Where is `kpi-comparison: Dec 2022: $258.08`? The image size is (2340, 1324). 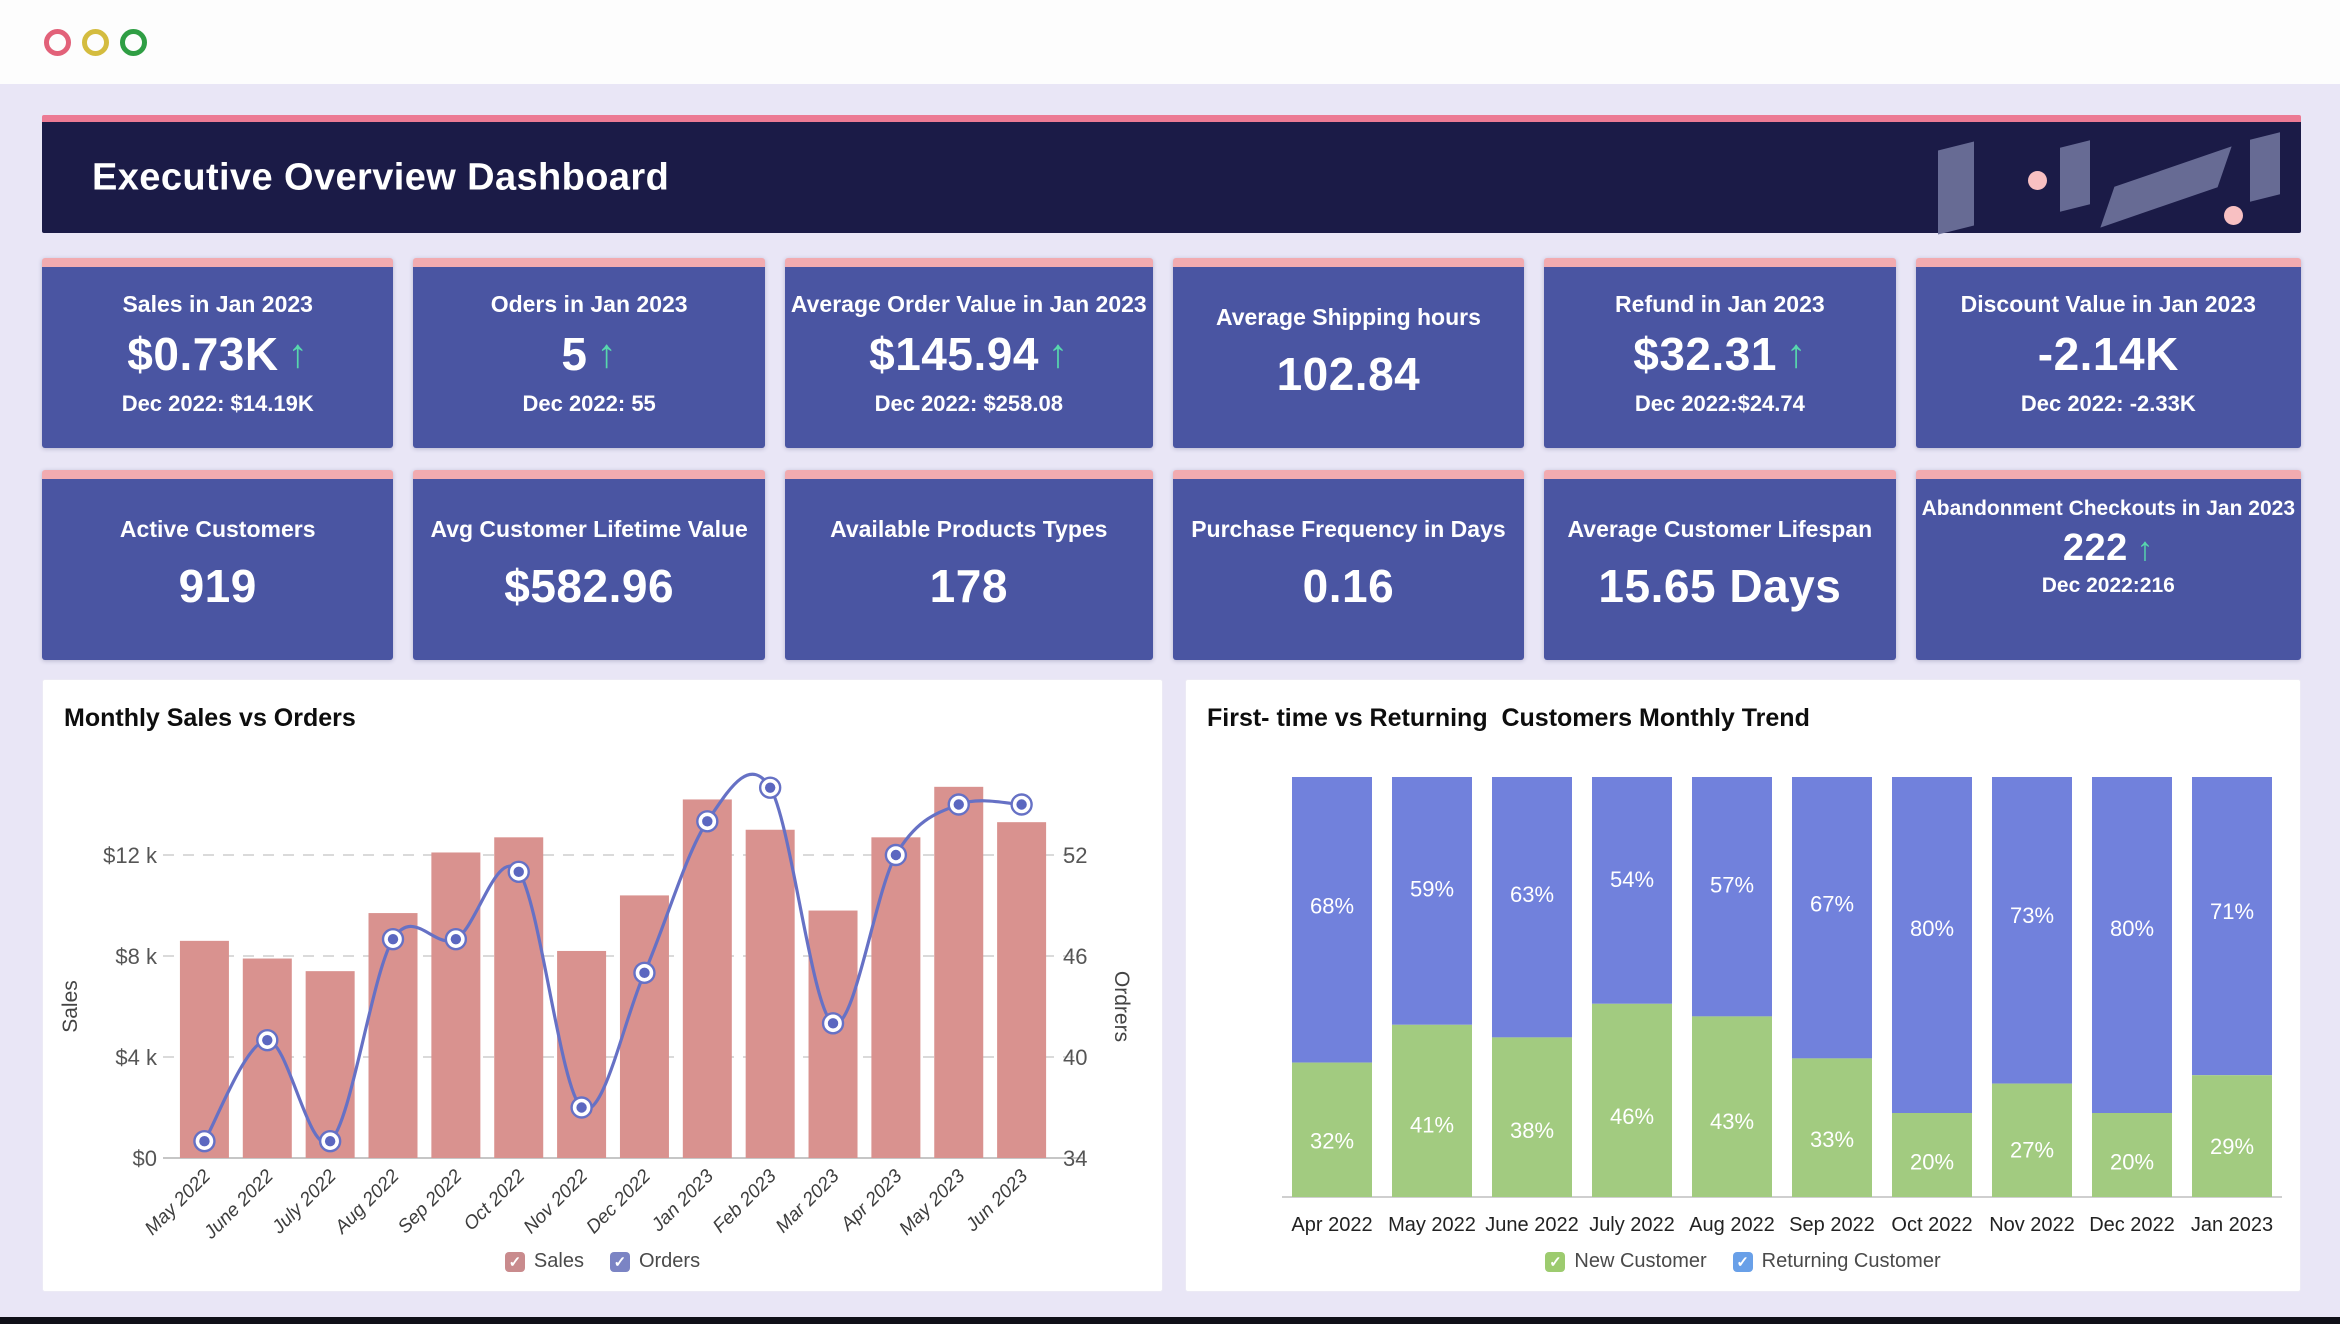 kpi-comparison: Dec 2022: $258.08 is located at coordinates (968, 404).